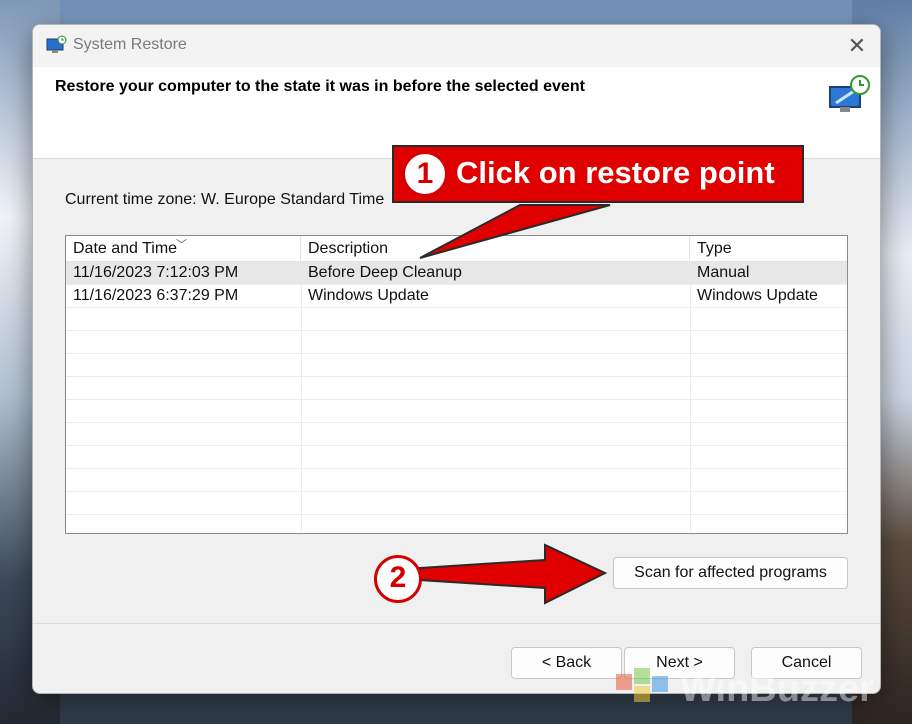 This screenshot has height=724, width=912. Describe the element at coordinates (398, 579) in the screenshot. I see `step2-number: 2` at that location.